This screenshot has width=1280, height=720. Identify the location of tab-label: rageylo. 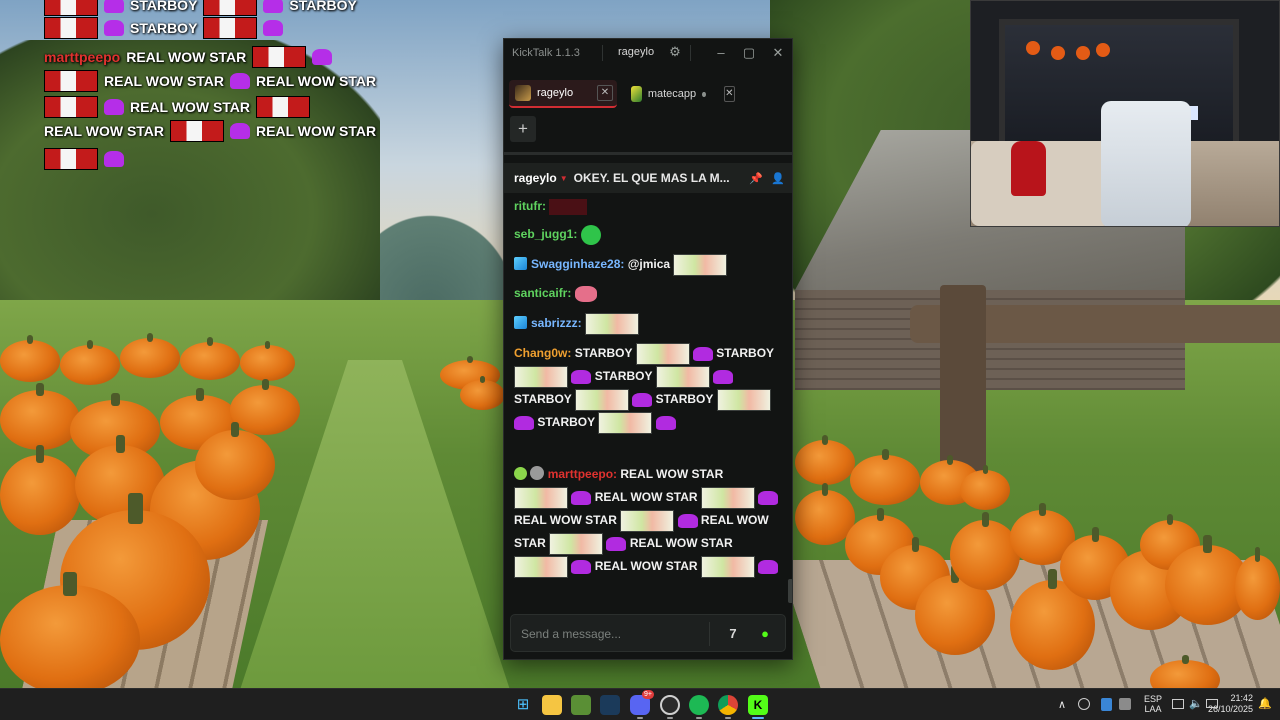
(555, 93).